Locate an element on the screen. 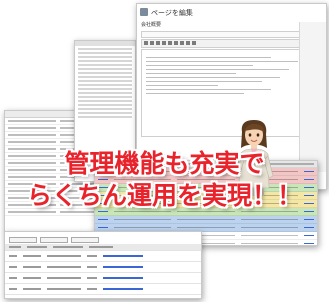 The width and height of the screenshot is (329, 302). page-subtitle: 会社概要 is located at coordinates (151, 25).